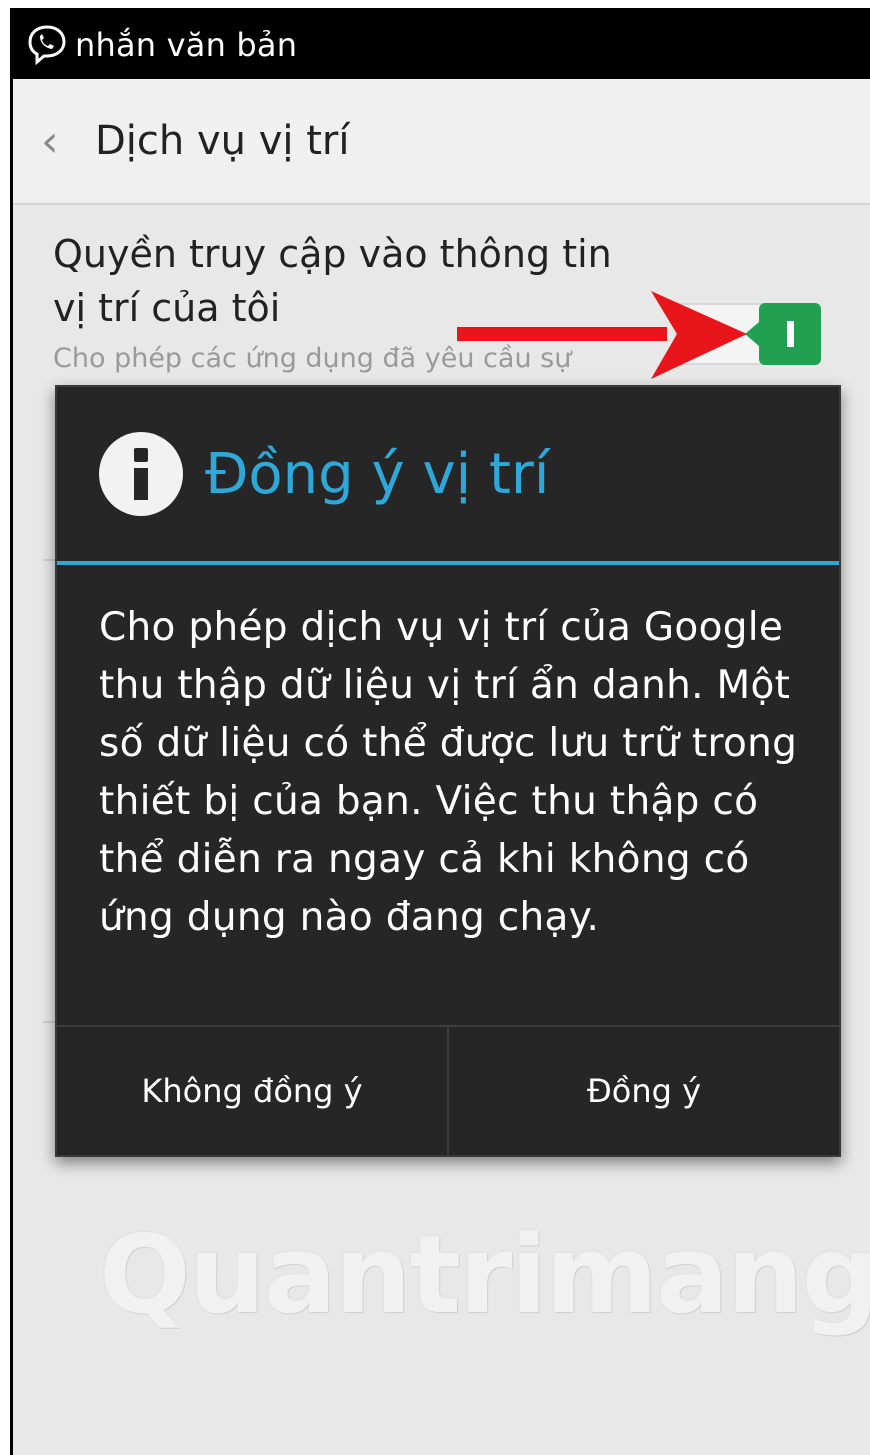 The width and height of the screenshot is (870, 1455). What do you see at coordinates (186, 45) in the screenshot?
I see `status-text: nhắn văn bản` at bounding box center [186, 45].